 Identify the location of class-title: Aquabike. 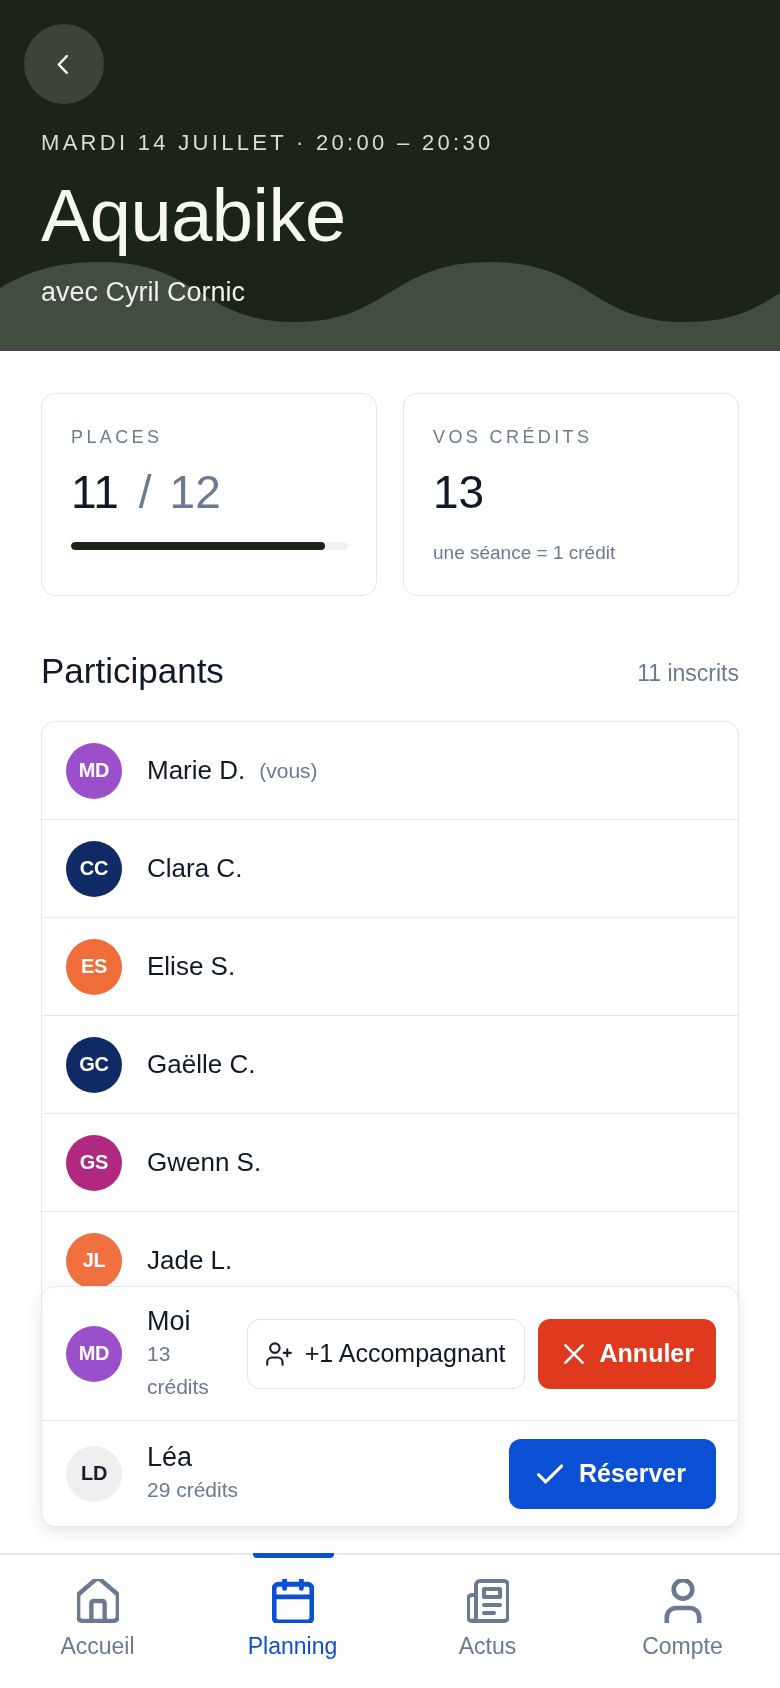
(194, 215).